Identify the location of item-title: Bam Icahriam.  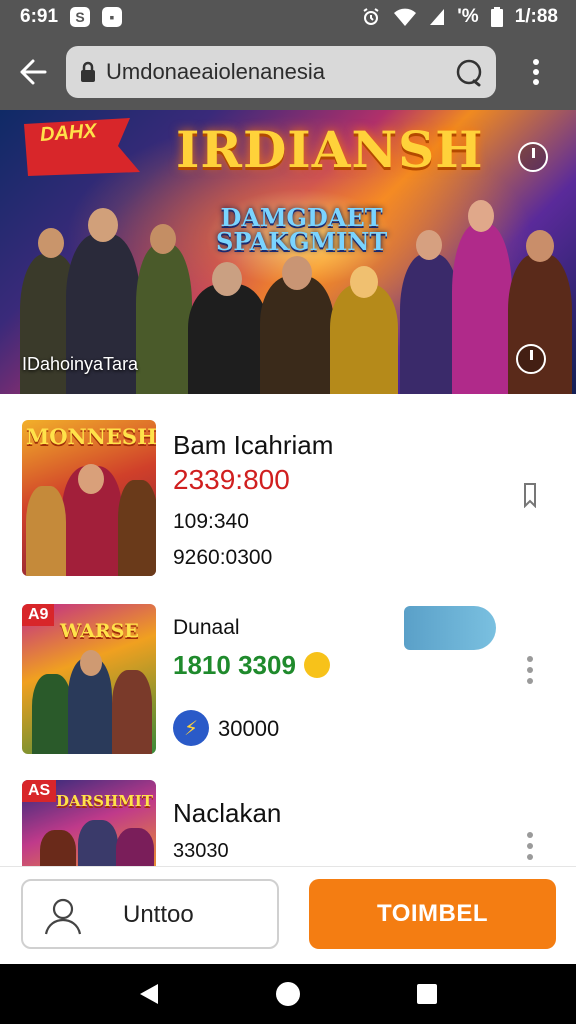
(253, 445).